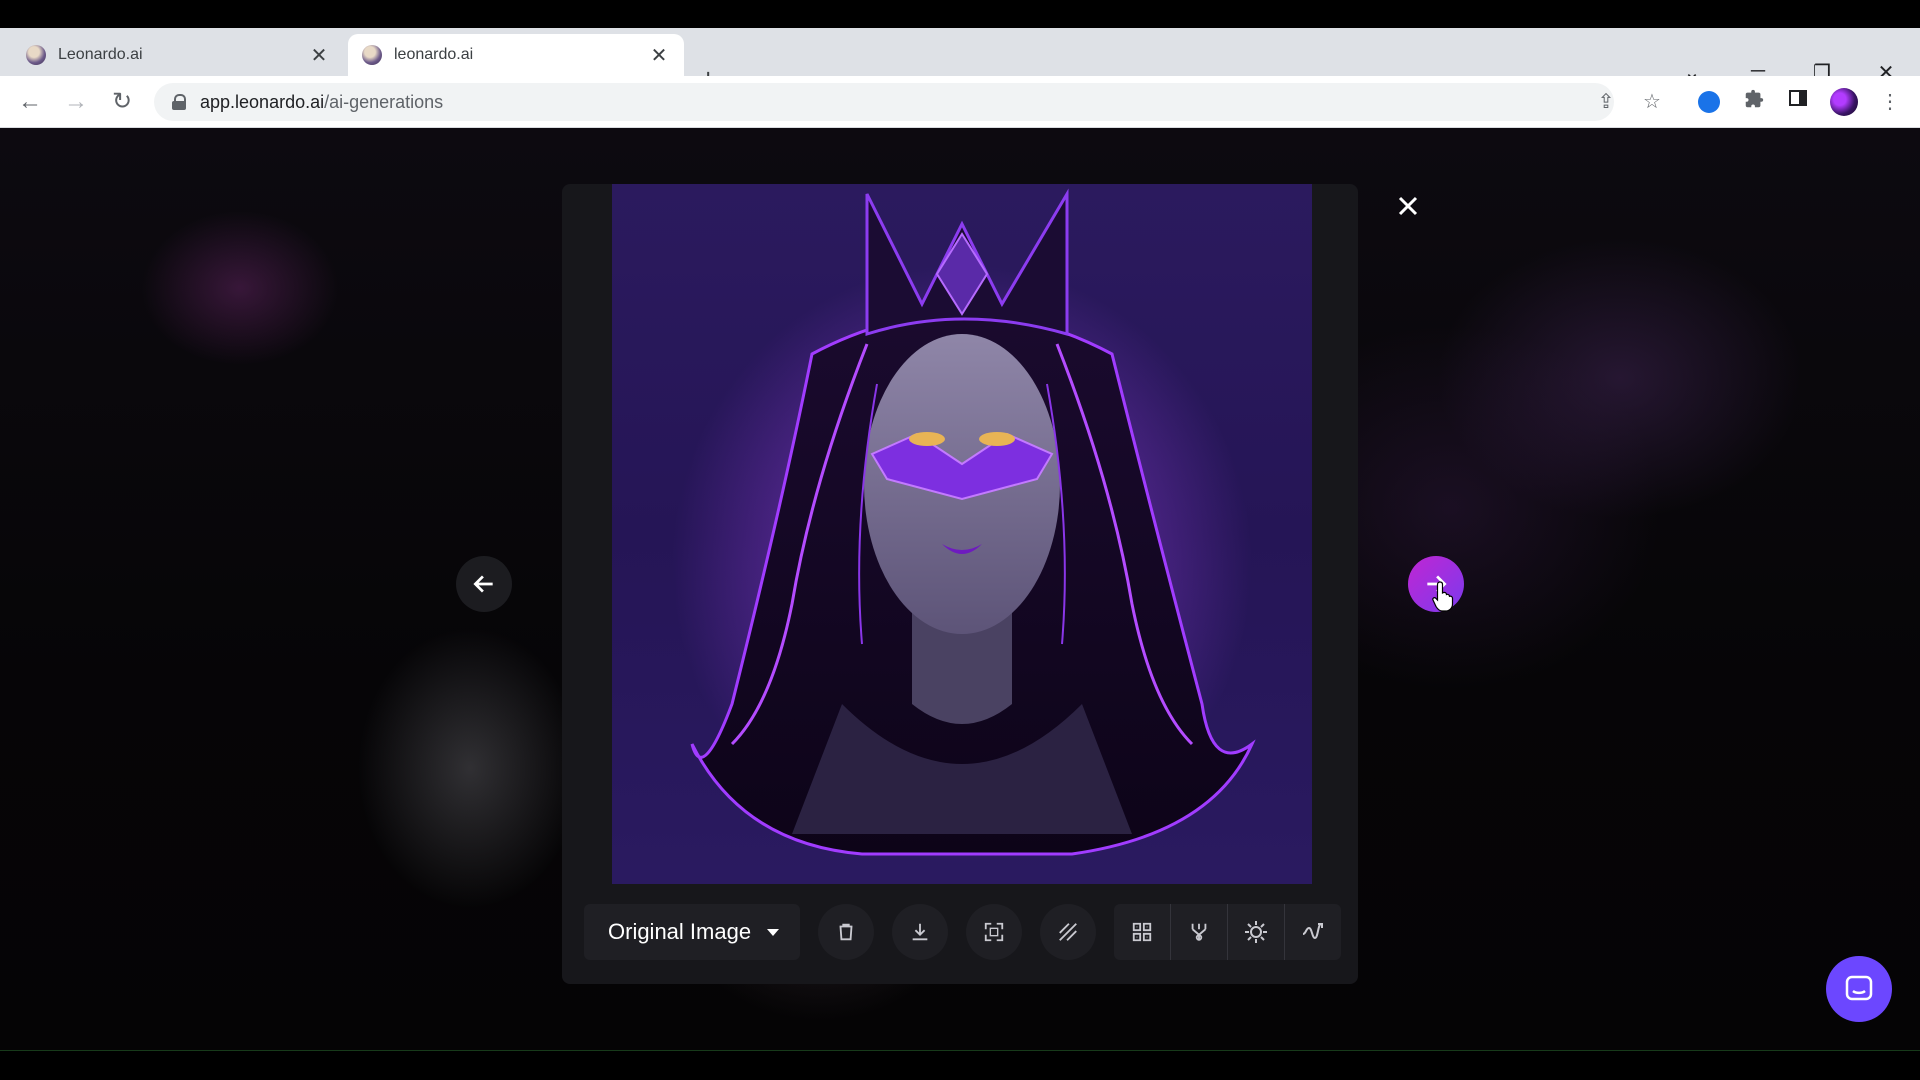 The image size is (1920, 1080). I want to click on os-bottom-bar, so click(960, 1065).